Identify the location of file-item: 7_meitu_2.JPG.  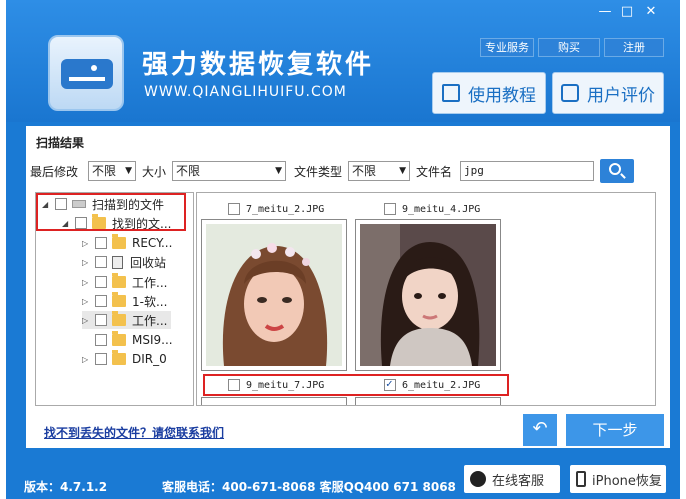
(274, 209).